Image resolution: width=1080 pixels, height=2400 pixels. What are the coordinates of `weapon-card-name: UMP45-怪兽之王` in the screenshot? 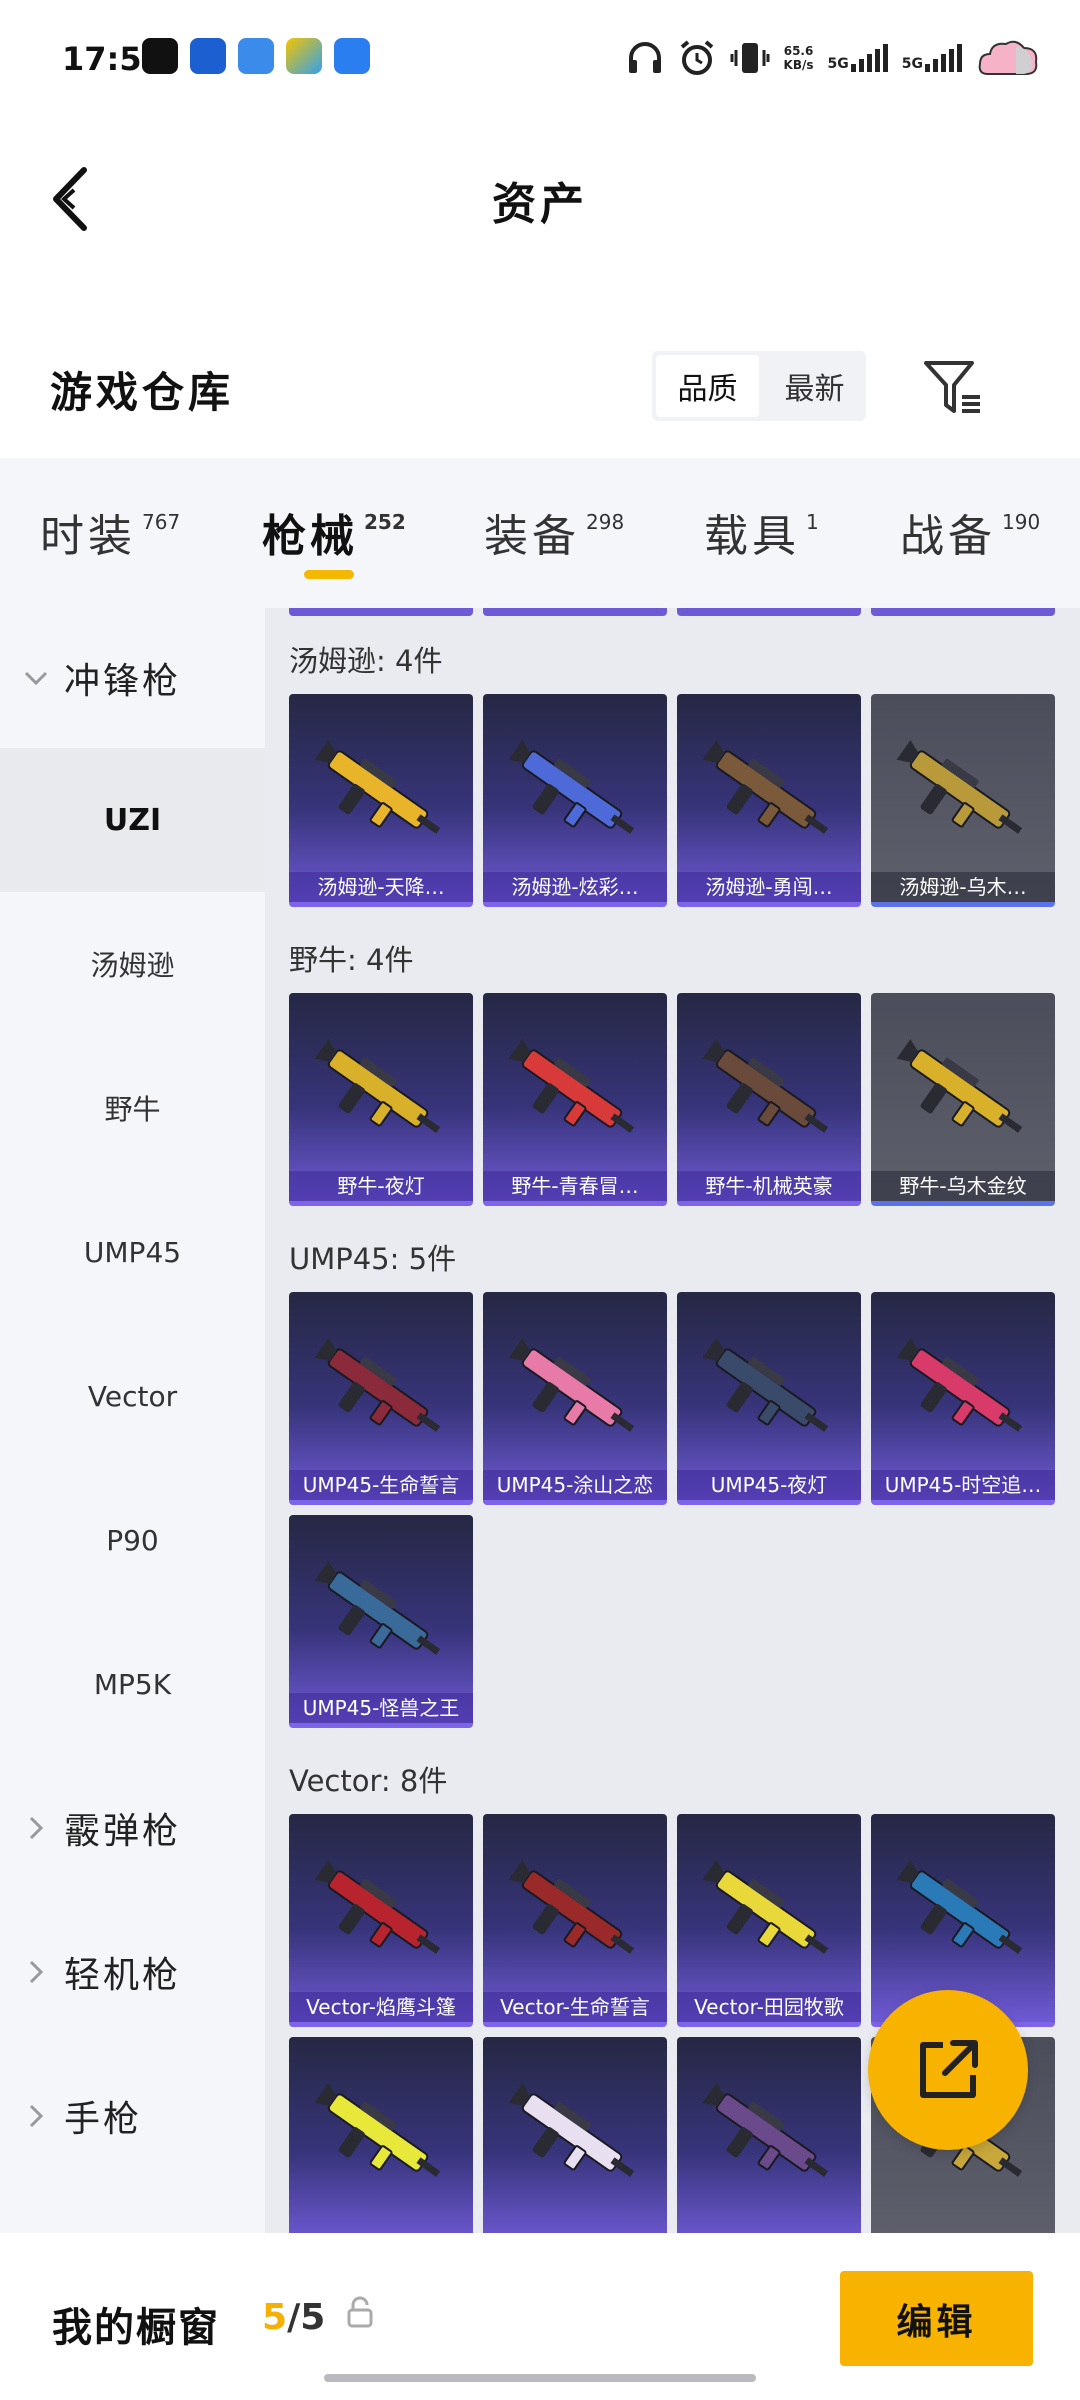 It's located at (381, 1708).